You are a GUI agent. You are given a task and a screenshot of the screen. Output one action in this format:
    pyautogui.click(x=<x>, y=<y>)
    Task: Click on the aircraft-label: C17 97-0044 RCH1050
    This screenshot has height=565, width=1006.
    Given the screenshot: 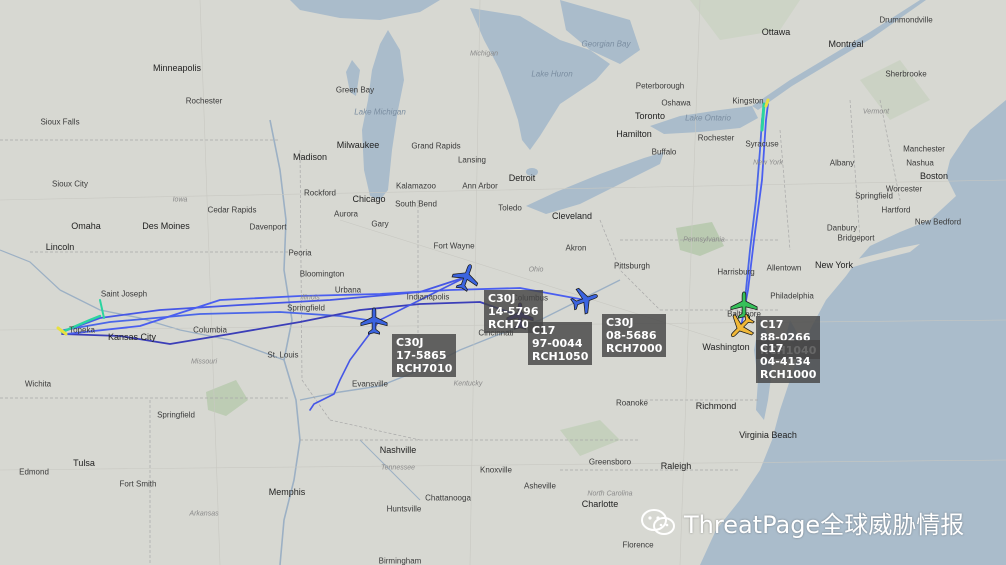 What is the action you would take?
    pyautogui.click(x=560, y=343)
    